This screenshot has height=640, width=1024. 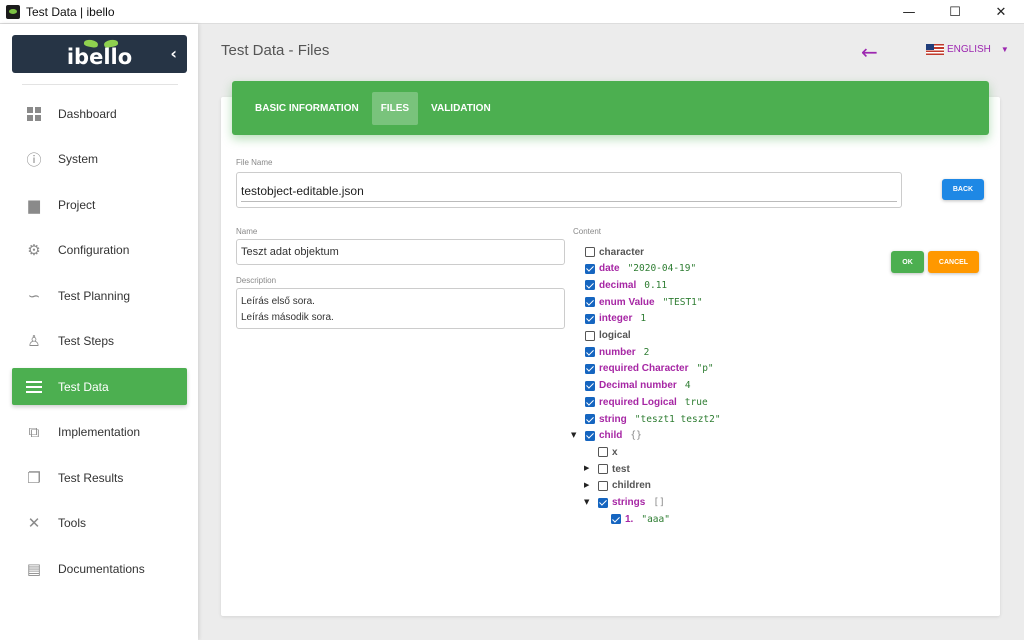 I want to click on route-icon: ∽, so click(x=34, y=295).